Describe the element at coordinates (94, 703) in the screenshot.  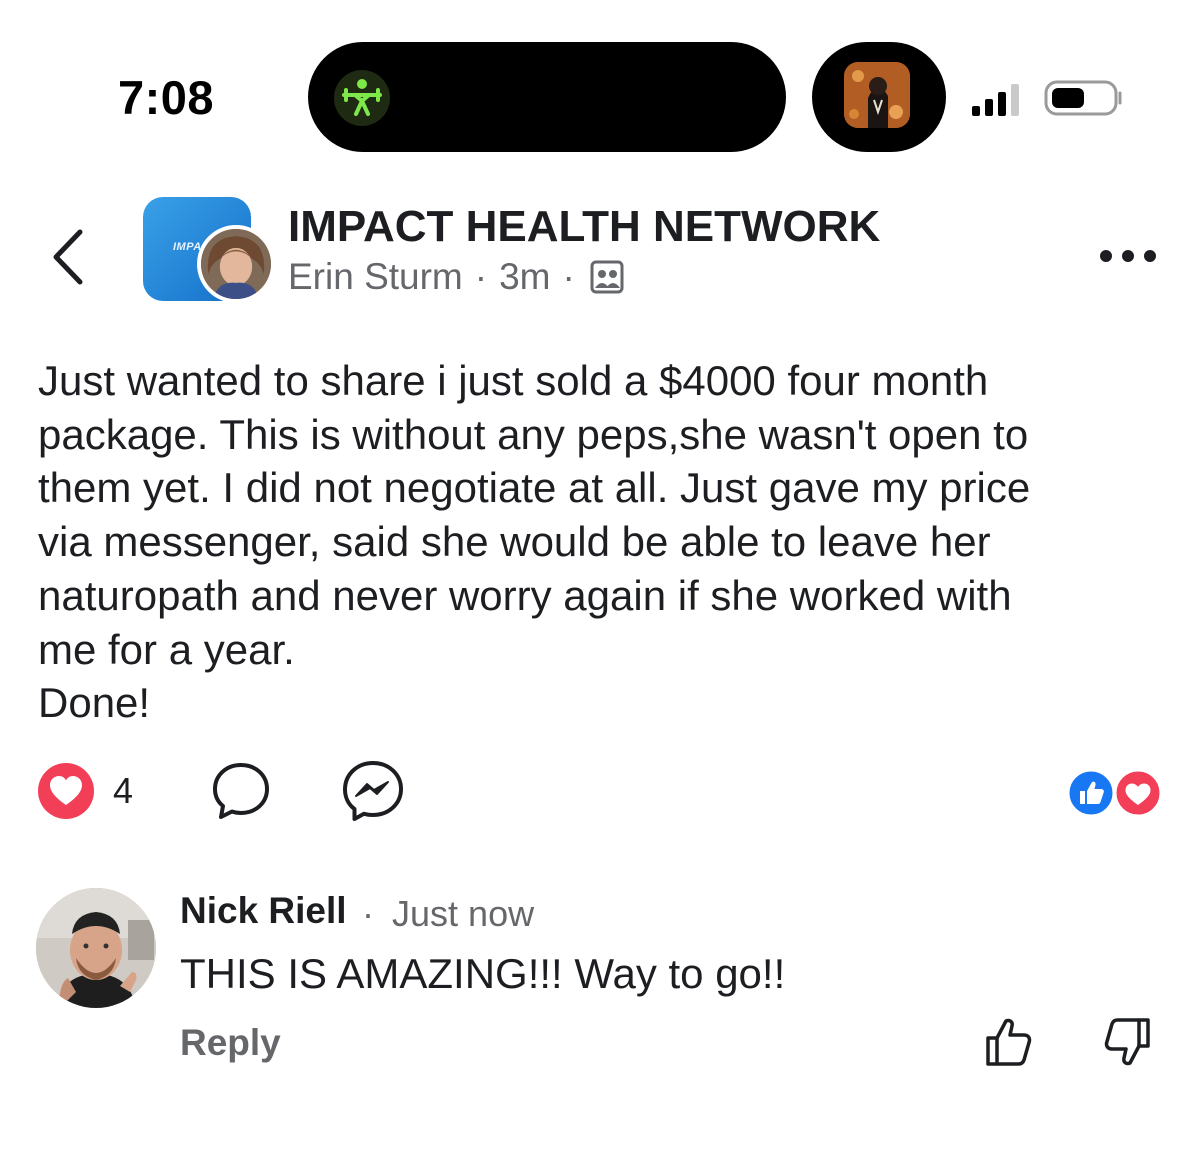
I see `post-text-line: Done!` at that location.